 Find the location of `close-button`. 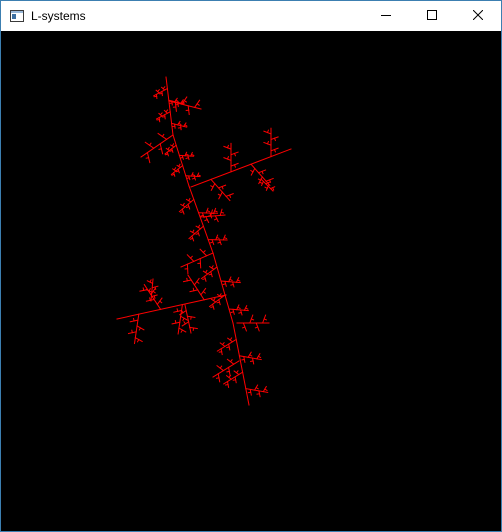

close-button is located at coordinates (478, 16).